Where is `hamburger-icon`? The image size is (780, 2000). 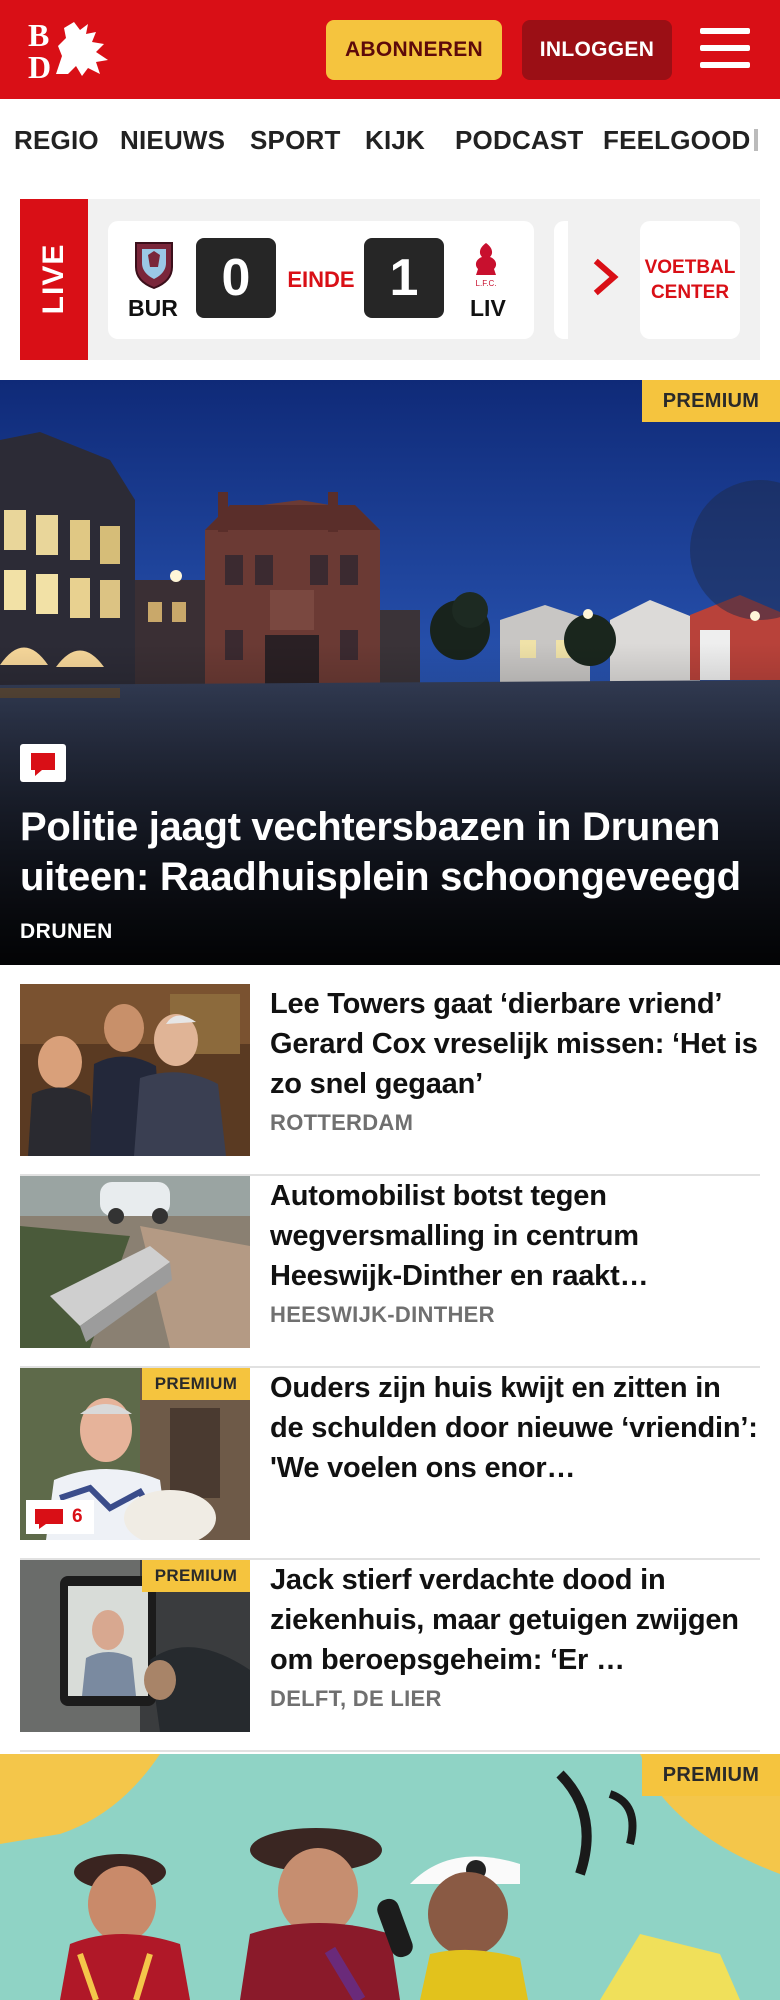 hamburger-icon is located at coordinates (725, 48).